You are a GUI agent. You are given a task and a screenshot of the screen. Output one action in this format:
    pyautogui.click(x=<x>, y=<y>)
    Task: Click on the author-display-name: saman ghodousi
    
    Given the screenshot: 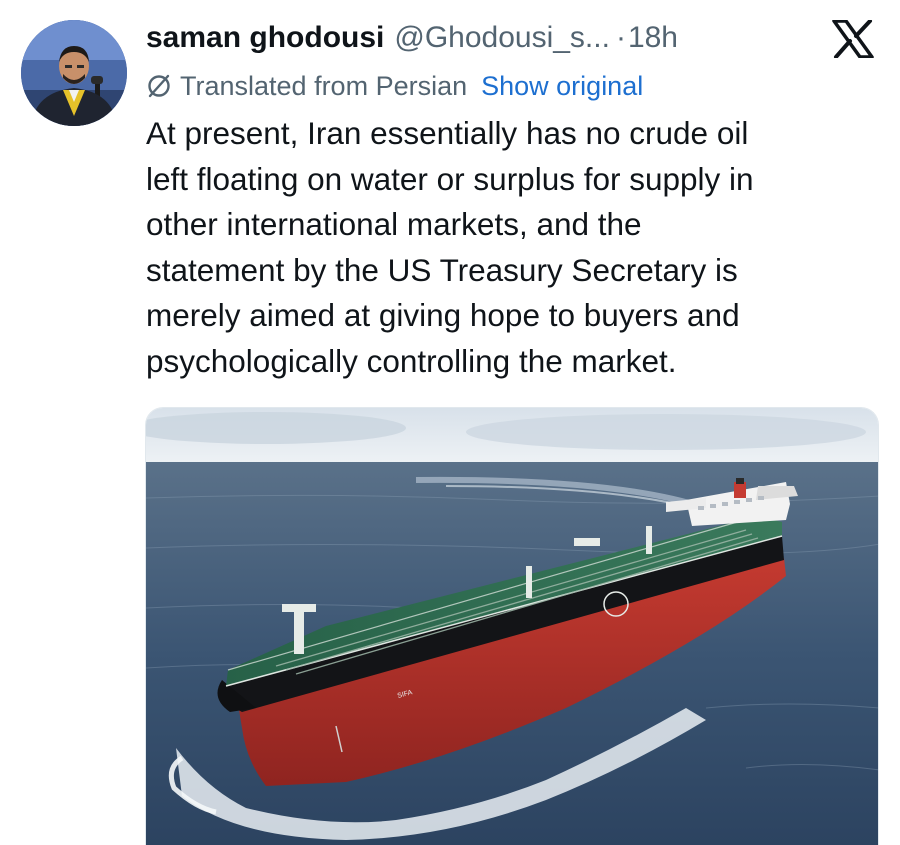 What is the action you would take?
    pyautogui.click(x=265, y=38)
    